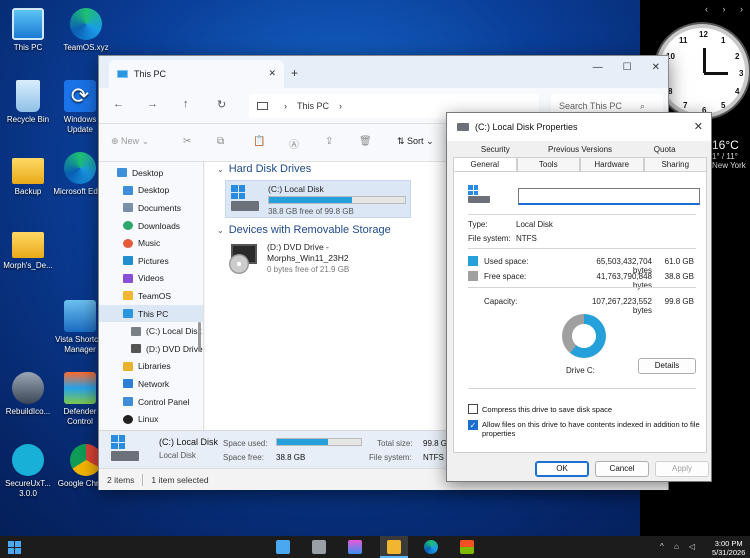 The width and height of the screenshot is (750, 558). Describe the element at coordinates (682, 469) in the screenshot. I see `apply-button: Apply` at that location.